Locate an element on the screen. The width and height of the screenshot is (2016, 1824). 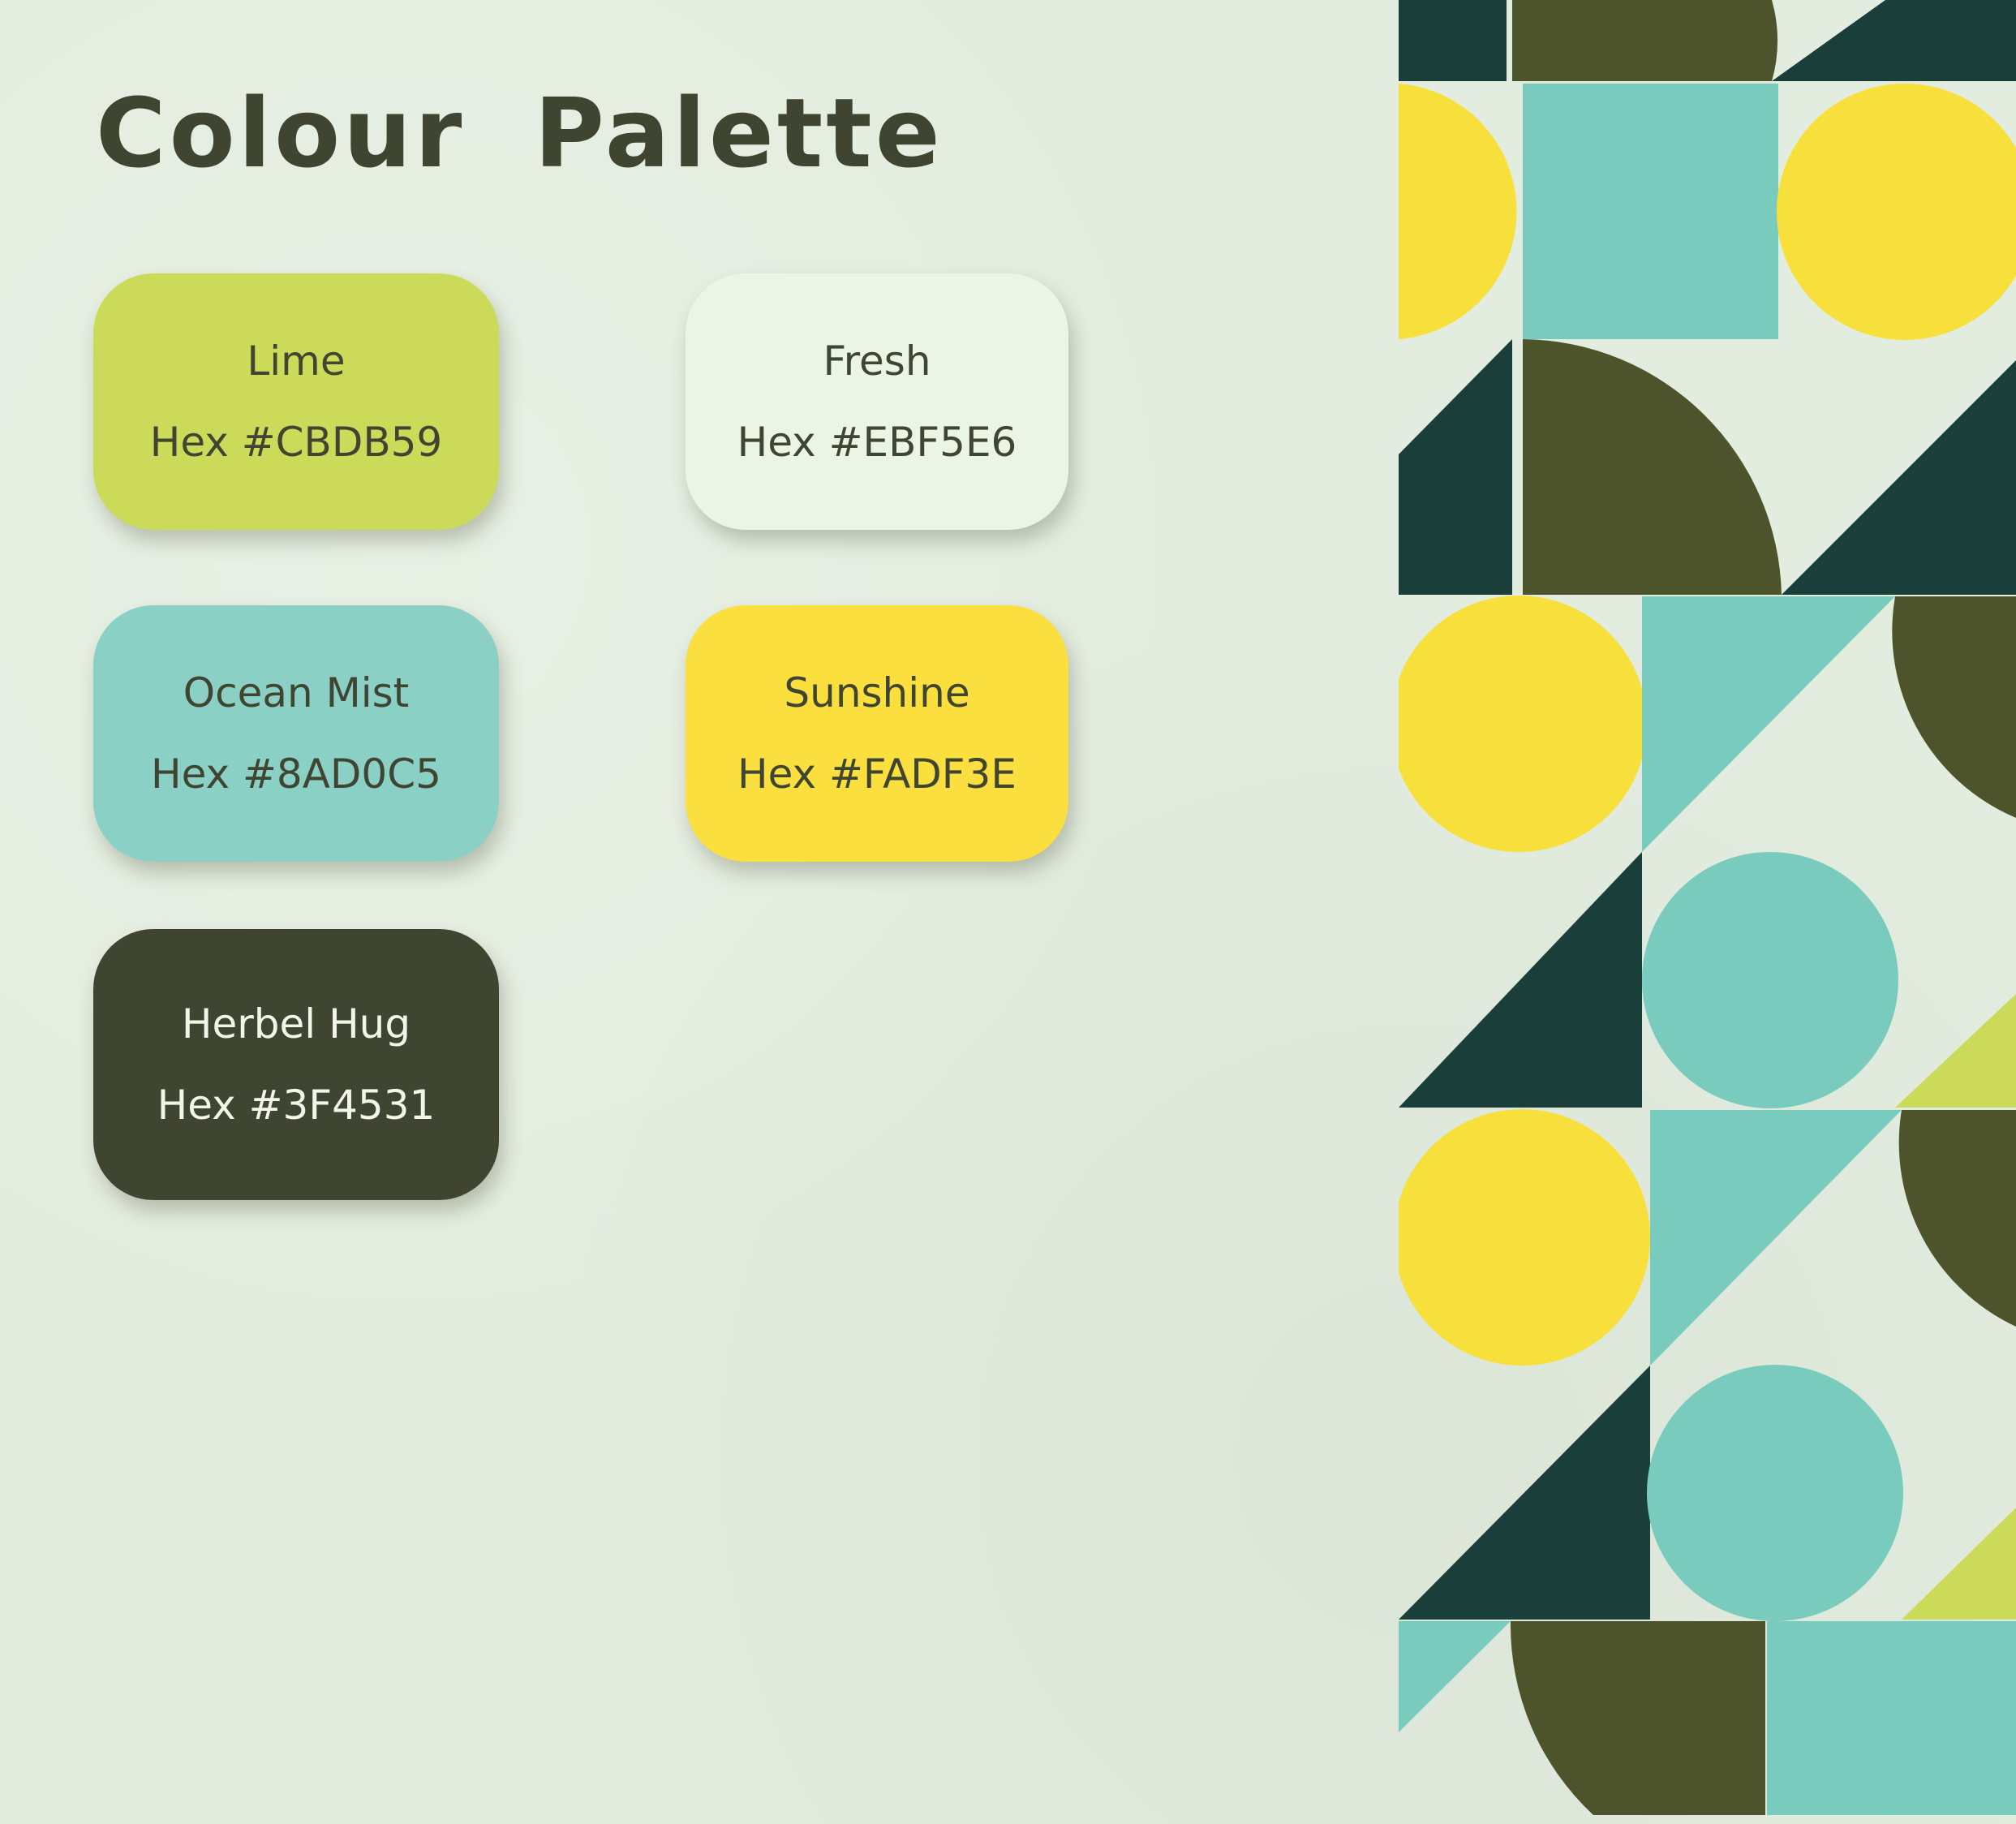
swatch-name: Herbel Hug is located at coordinates (296, 1024).